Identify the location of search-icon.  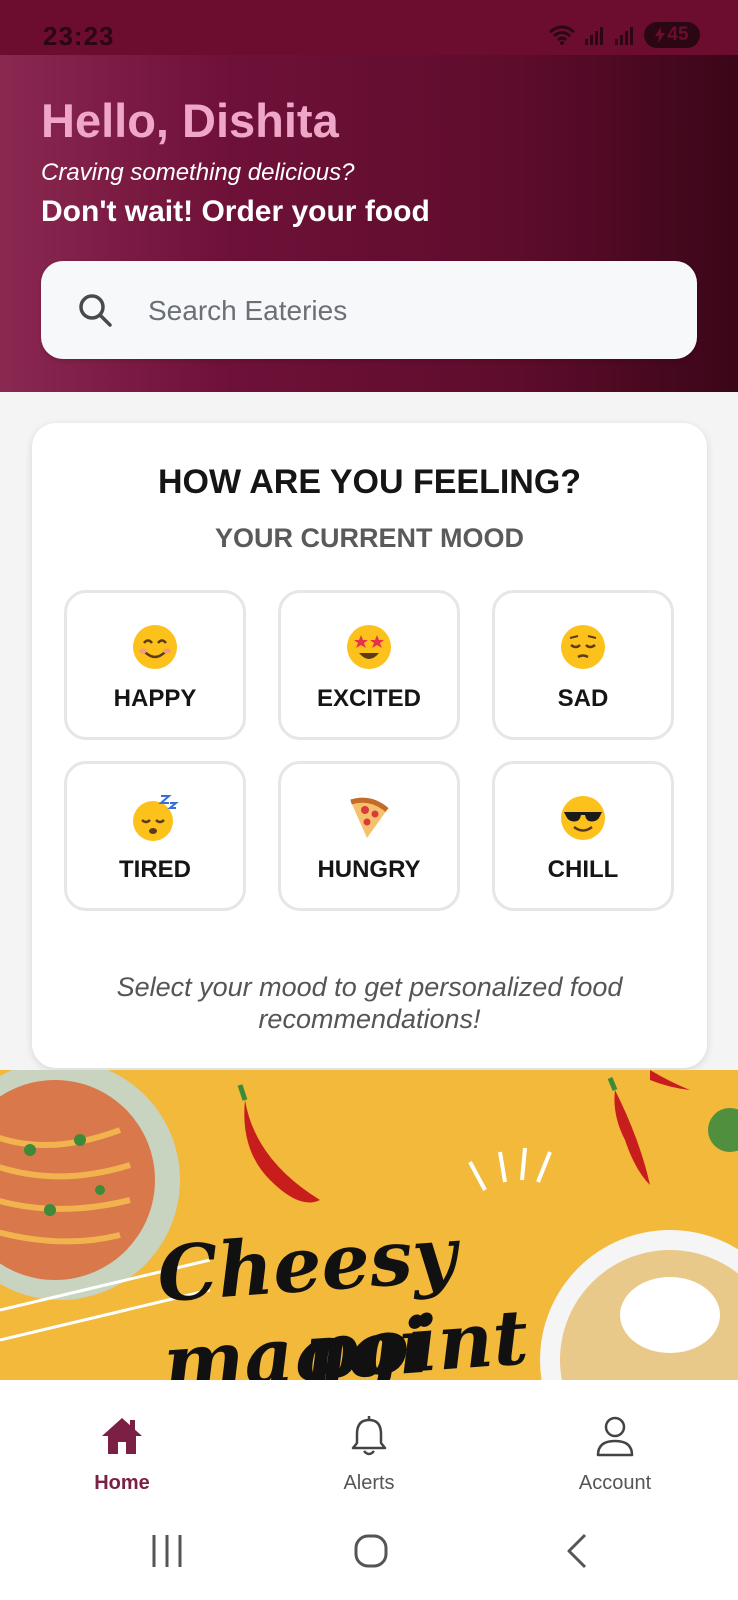
(95, 310).